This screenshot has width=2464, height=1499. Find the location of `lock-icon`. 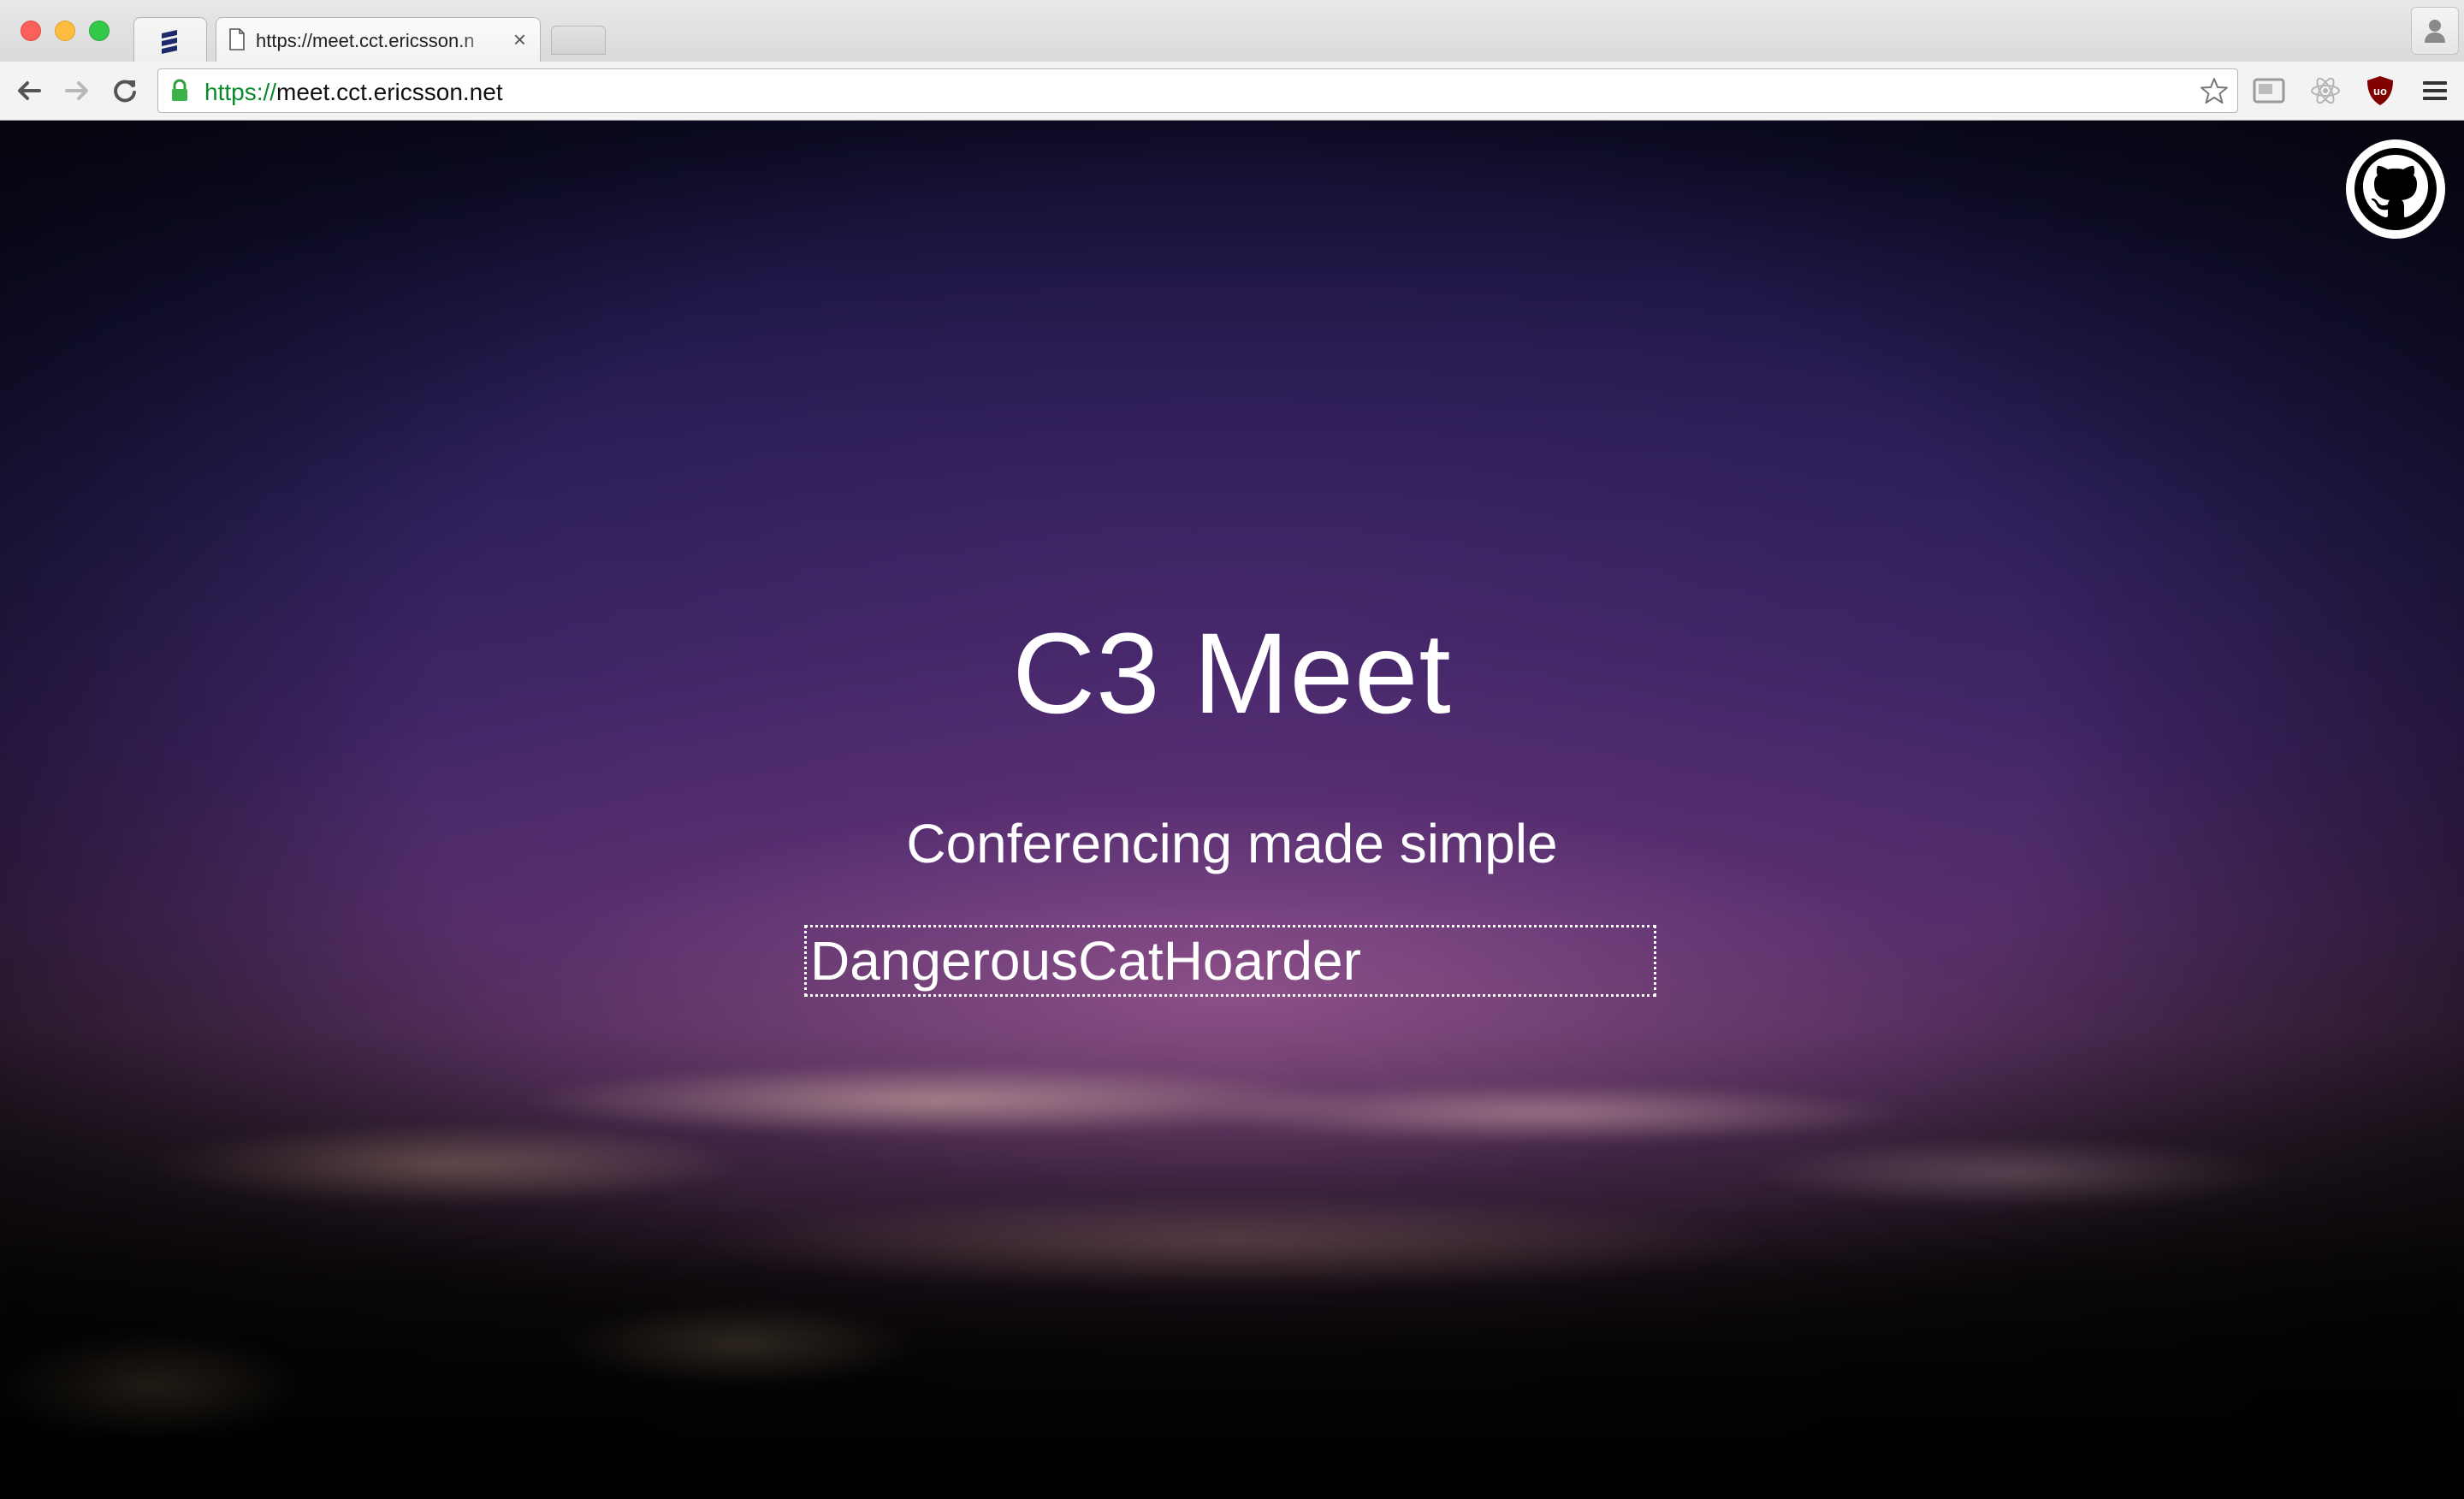

lock-icon is located at coordinates (179, 90).